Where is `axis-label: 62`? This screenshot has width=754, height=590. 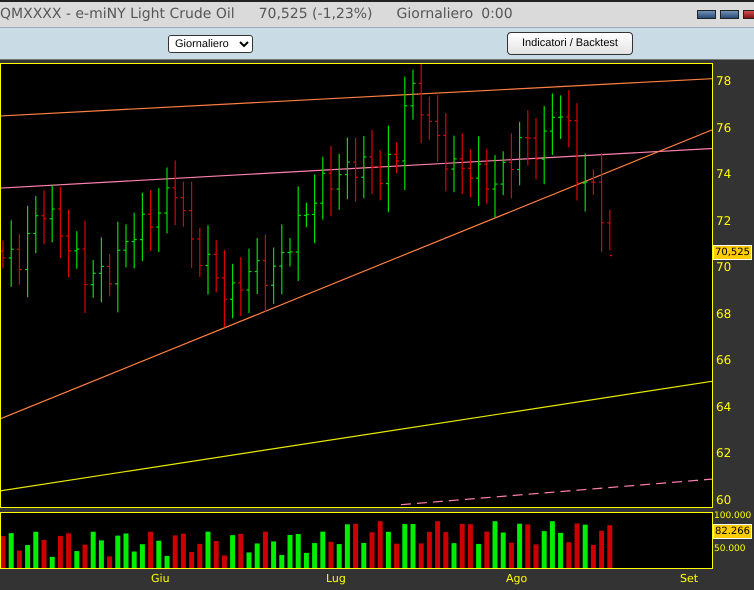
axis-label: 62 is located at coordinates (724, 453).